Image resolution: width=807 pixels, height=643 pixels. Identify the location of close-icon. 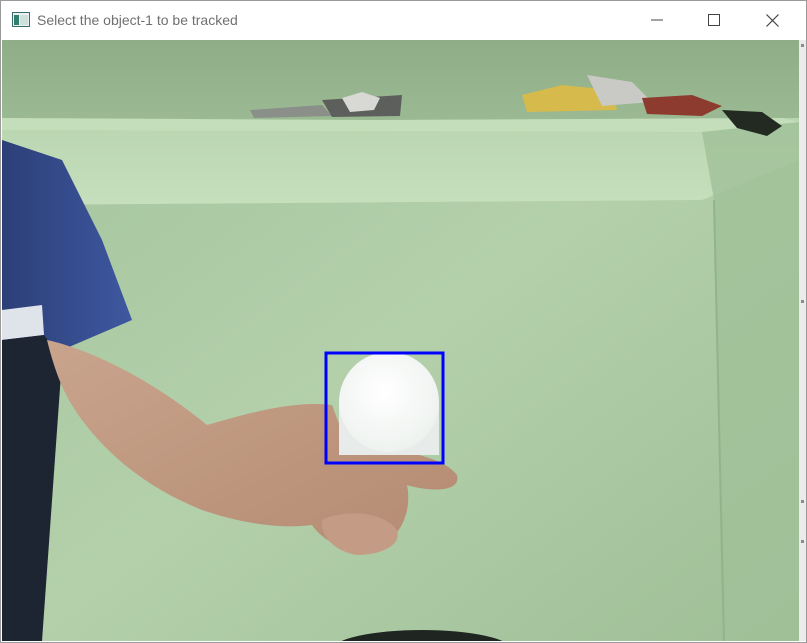
(772, 20).